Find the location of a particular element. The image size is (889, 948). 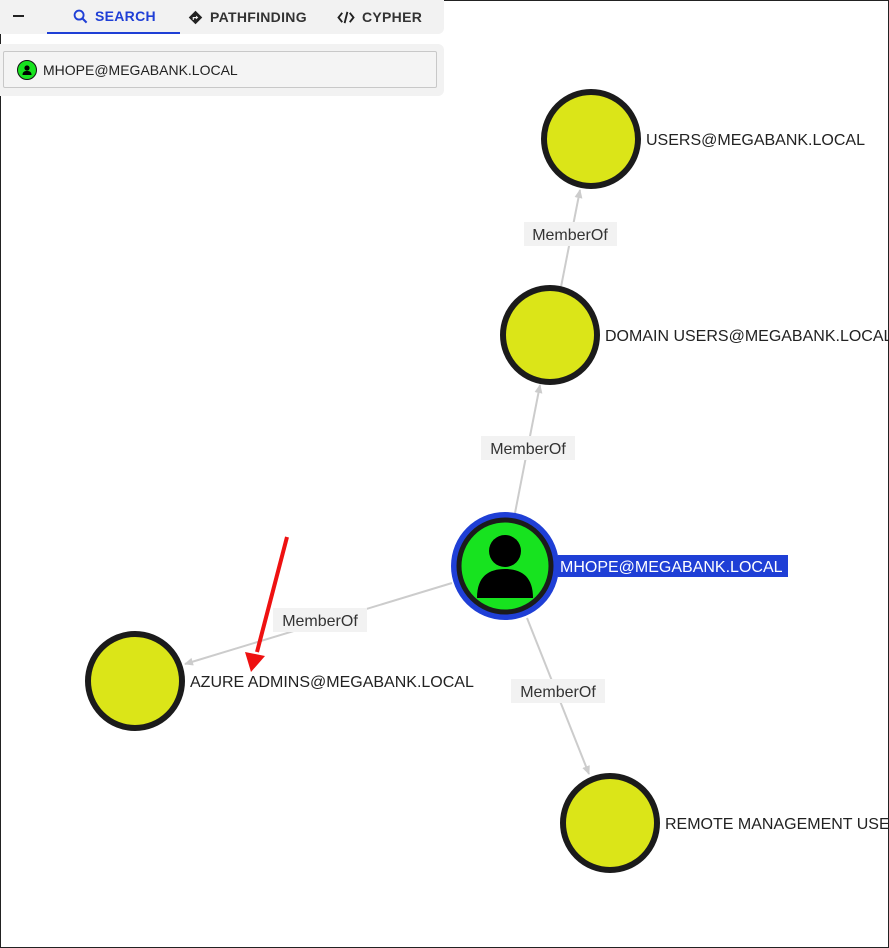

tab-pathfinding-label: PATHFINDING is located at coordinates (258, 17).